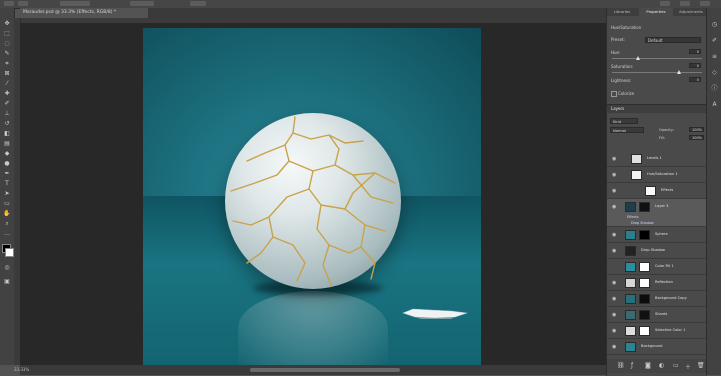 The image size is (721, 376). I want to click on layer-name: Layer 3, so click(661, 206).